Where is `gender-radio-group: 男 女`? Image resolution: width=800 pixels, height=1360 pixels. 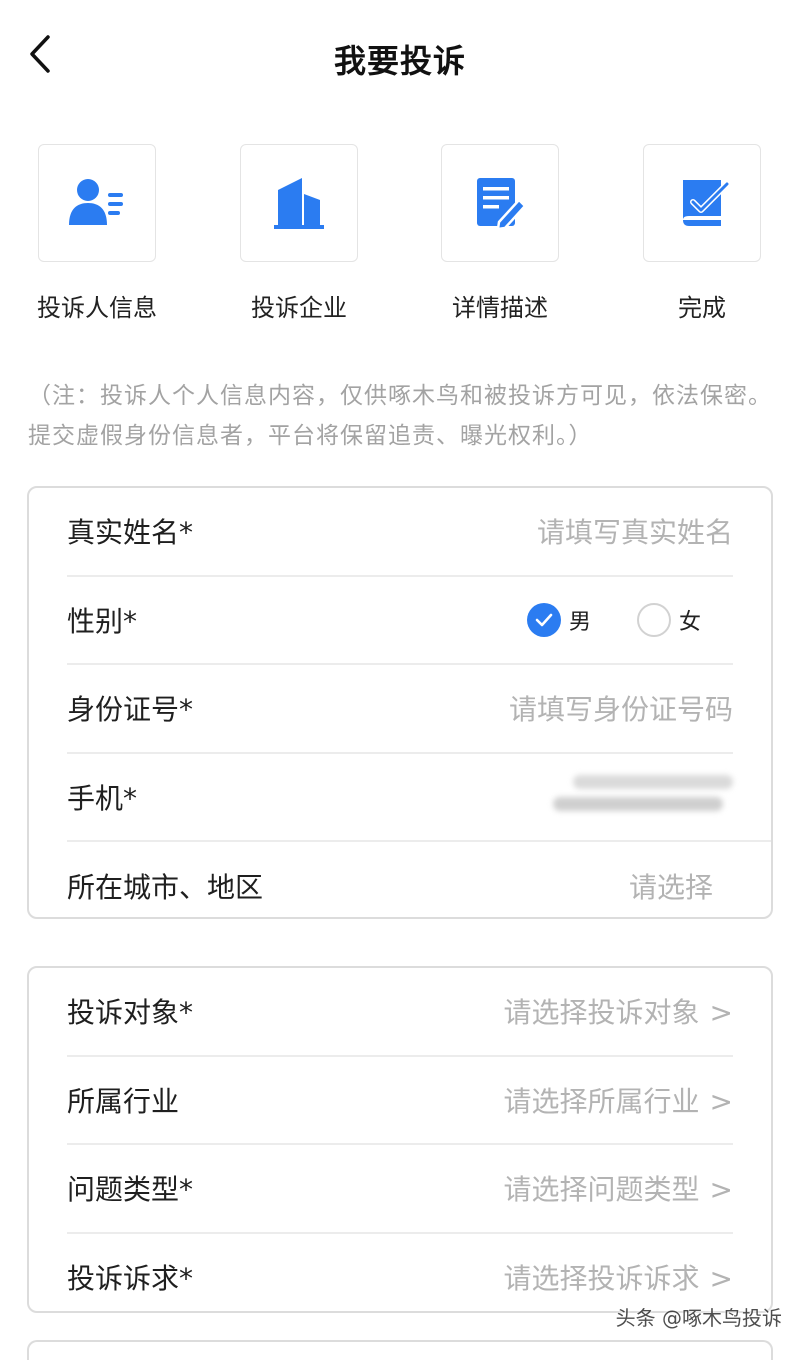 gender-radio-group: 男 女 is located at coordinates (613, 619).